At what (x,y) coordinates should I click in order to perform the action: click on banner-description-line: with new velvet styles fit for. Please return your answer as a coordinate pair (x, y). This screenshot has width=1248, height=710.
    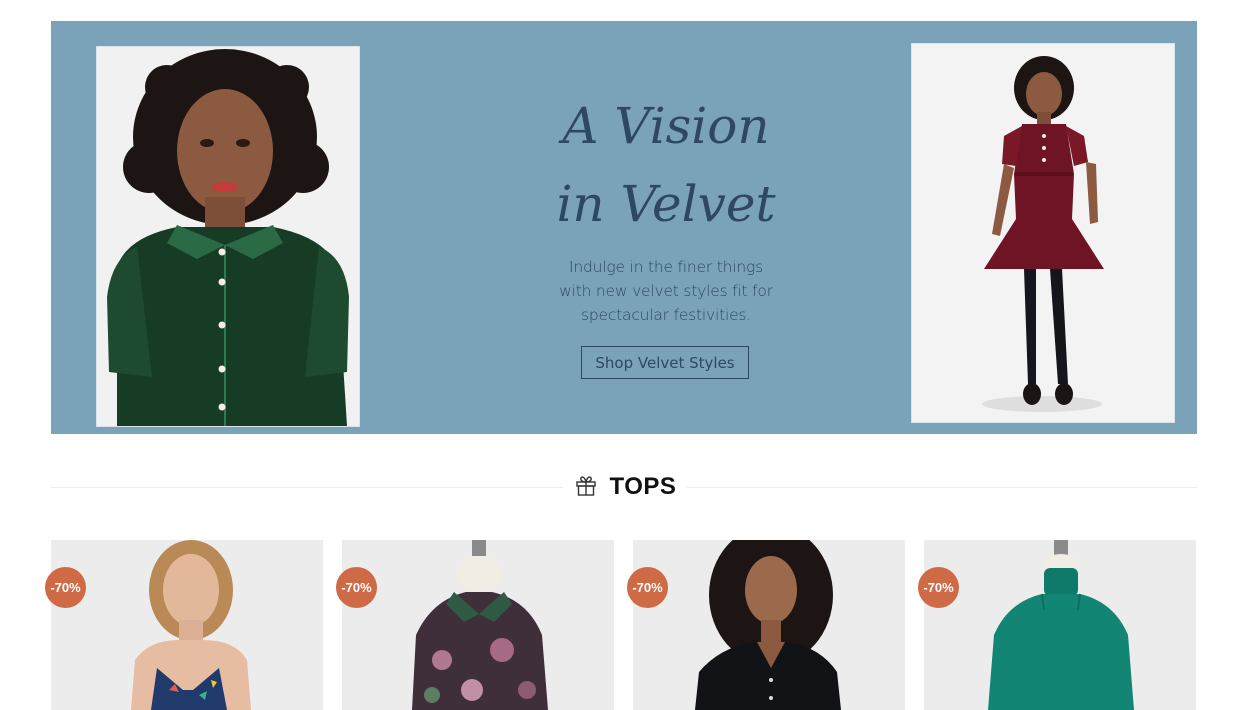
    Looking at the image, I should click on (666, 291).